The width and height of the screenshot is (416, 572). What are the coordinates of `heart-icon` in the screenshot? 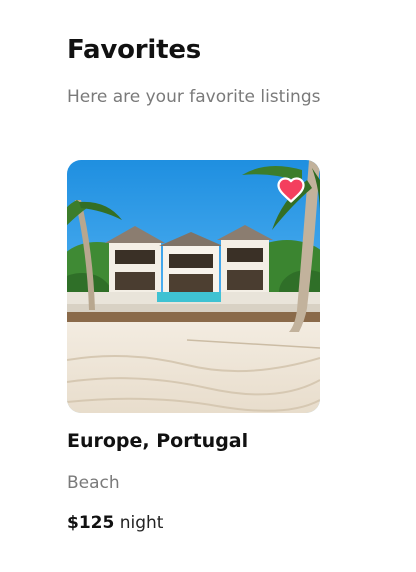 It's located at (291, 190).